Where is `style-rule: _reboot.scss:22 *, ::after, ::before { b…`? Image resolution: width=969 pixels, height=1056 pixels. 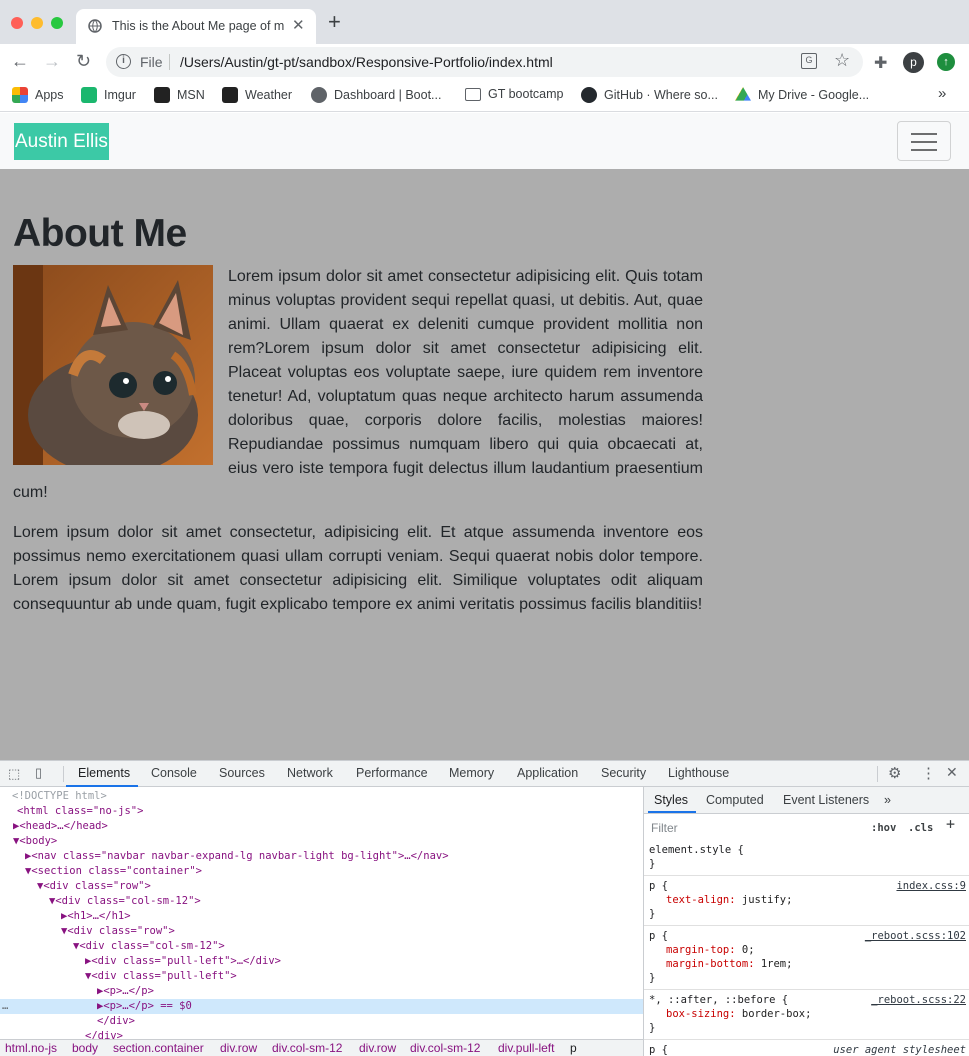
style-rule: _reboot.scss:22 *, ::after, ::before { b… is located at coordinates (806, 1016).